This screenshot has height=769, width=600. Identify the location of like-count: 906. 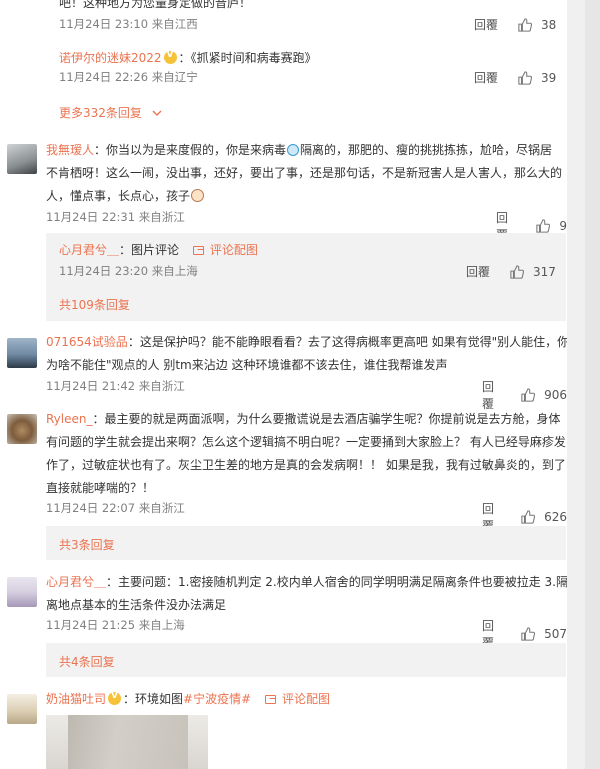
(555, 395).